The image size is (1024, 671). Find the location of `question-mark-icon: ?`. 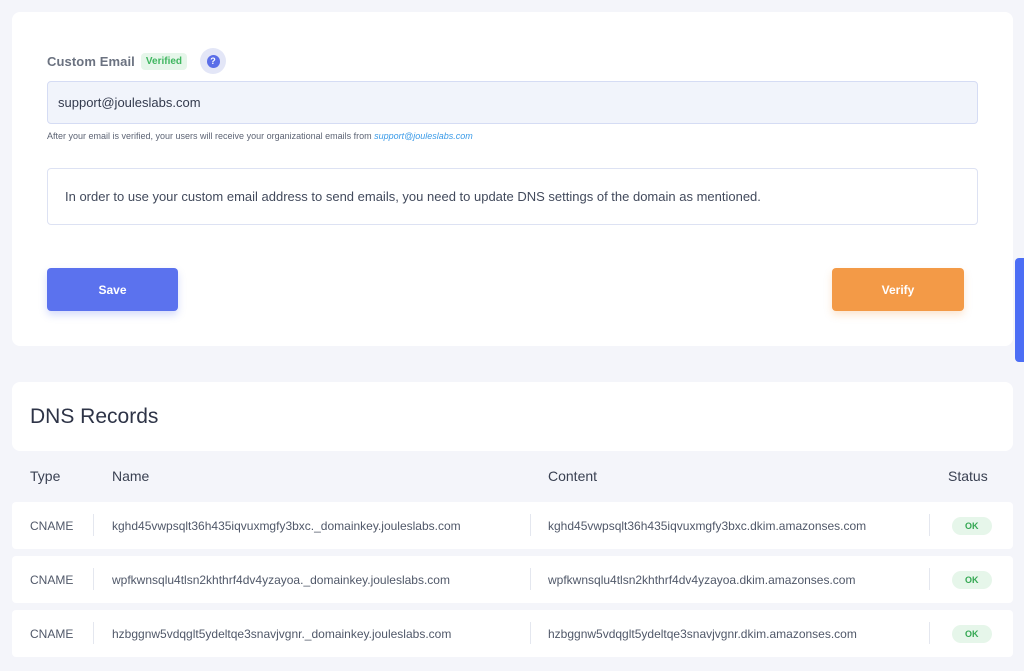

question-mark-icon: ? is located at coordinates (213, 61).